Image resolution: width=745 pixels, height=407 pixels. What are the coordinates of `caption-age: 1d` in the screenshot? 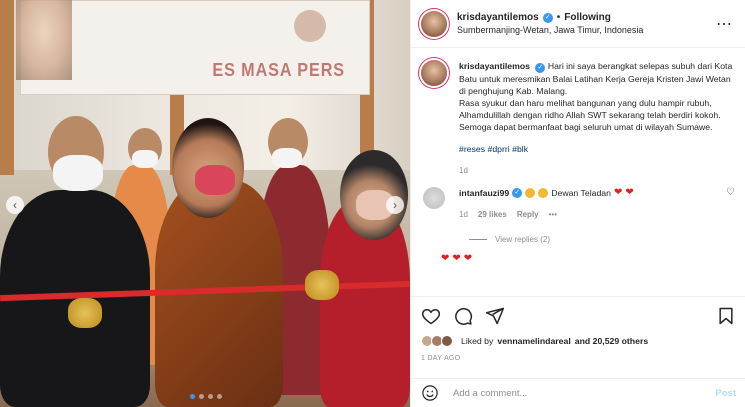 It's located at (463, 170).